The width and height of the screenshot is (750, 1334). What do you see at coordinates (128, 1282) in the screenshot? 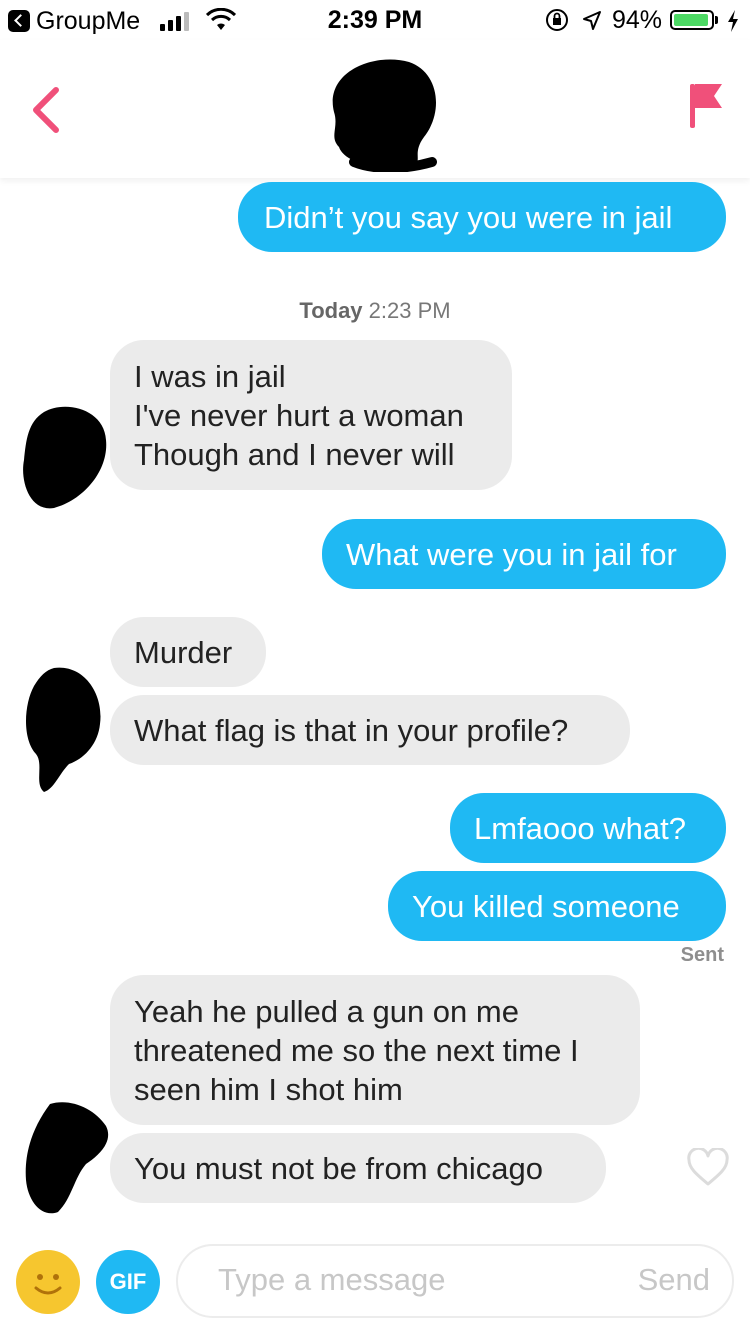
I see `gif-button: GIF` at bounding box center [128, 1282].